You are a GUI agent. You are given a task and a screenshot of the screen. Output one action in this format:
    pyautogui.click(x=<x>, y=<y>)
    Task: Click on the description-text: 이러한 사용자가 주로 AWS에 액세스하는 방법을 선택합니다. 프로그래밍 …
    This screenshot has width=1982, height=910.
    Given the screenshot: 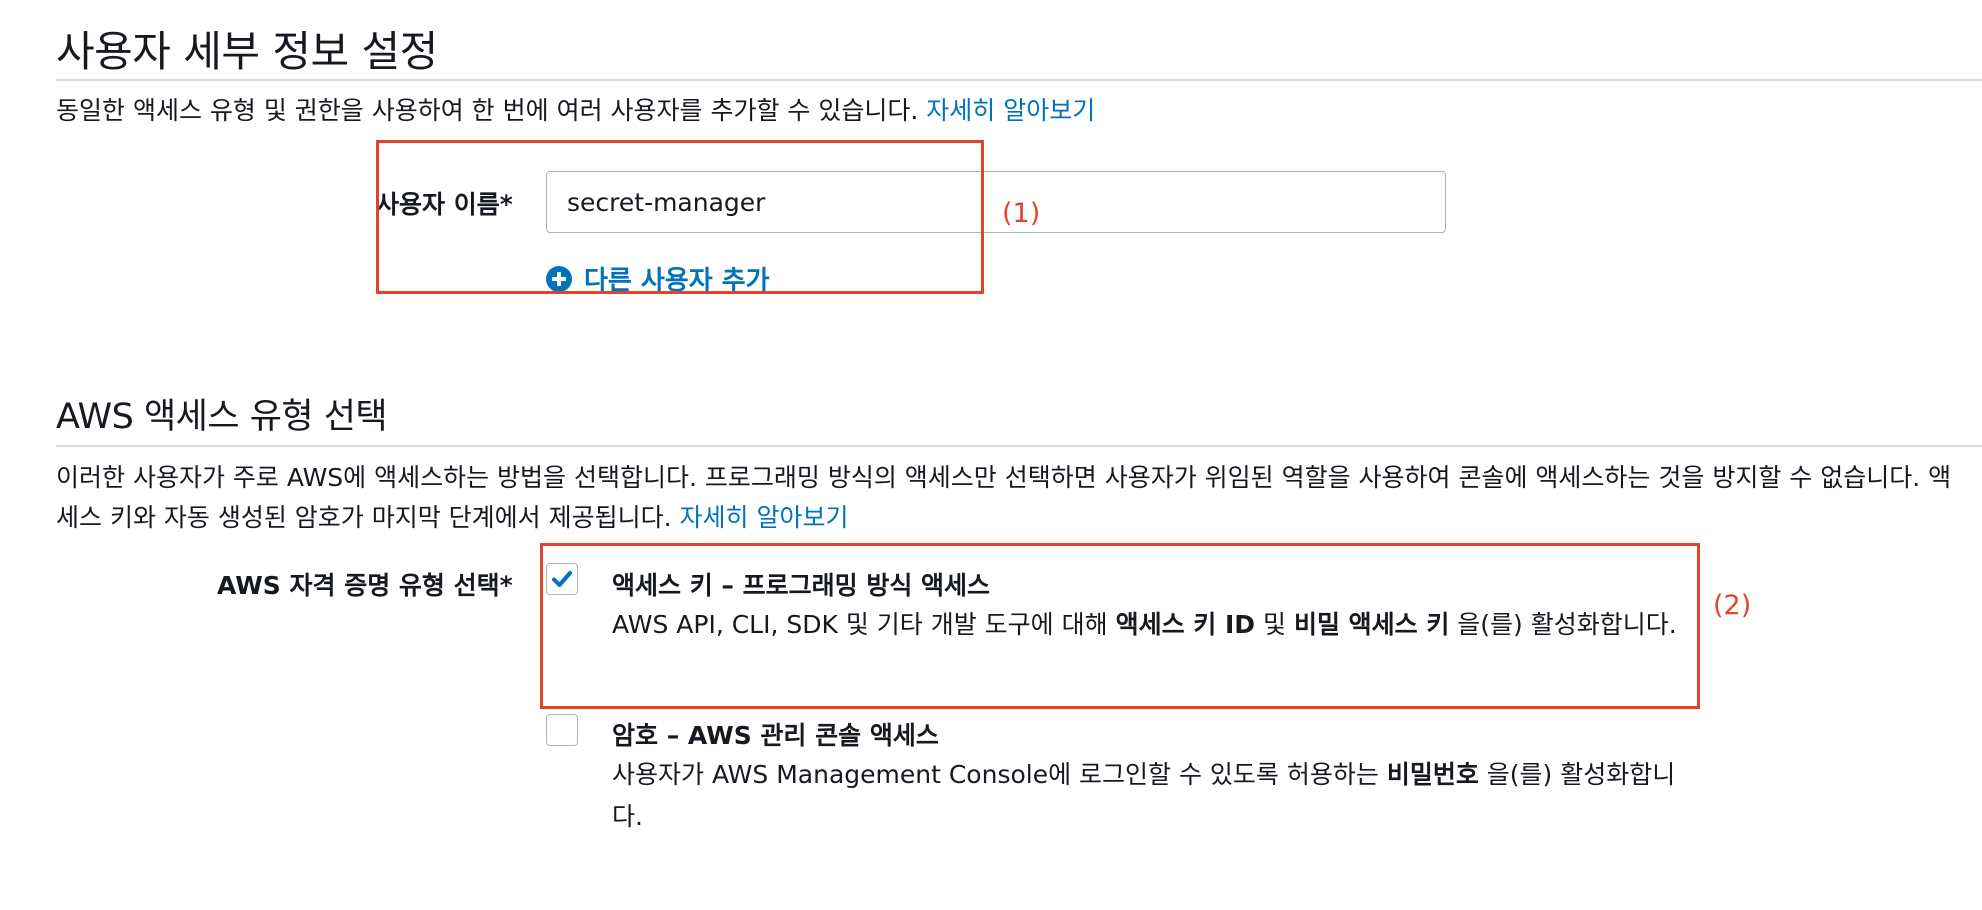 What is the action you would take?
    pyautogui.click(x=1004, y=497)
    